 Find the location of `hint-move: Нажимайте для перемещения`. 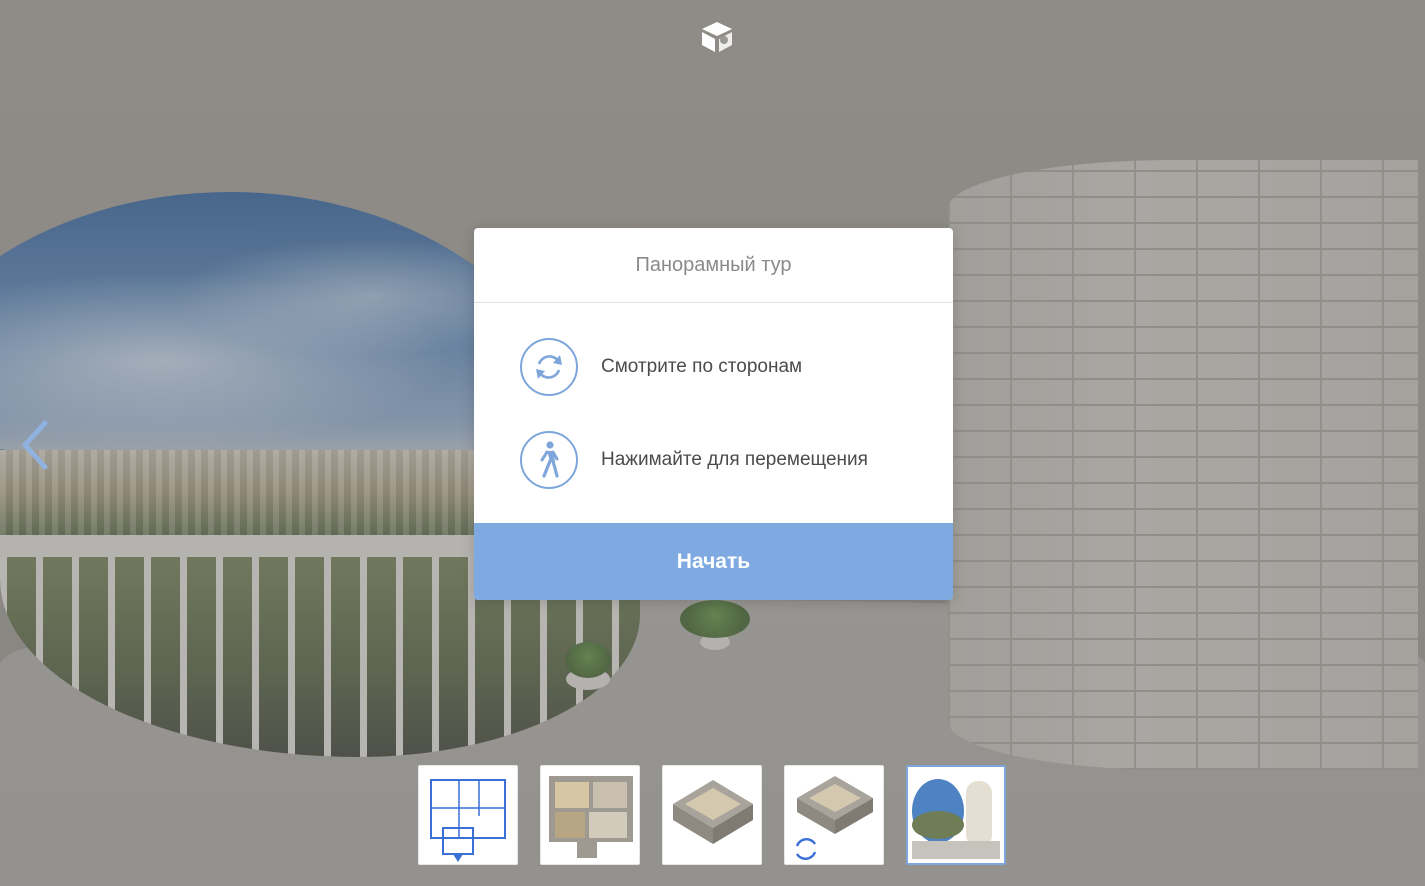

hint-move: Нажимайте для перемещения is located at coordinates (694, 460).